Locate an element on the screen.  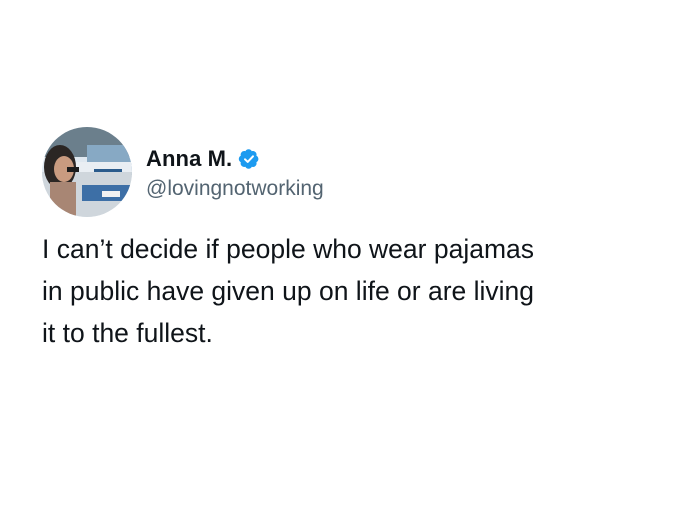
avatar-photo is located at coordinates (87, 172).